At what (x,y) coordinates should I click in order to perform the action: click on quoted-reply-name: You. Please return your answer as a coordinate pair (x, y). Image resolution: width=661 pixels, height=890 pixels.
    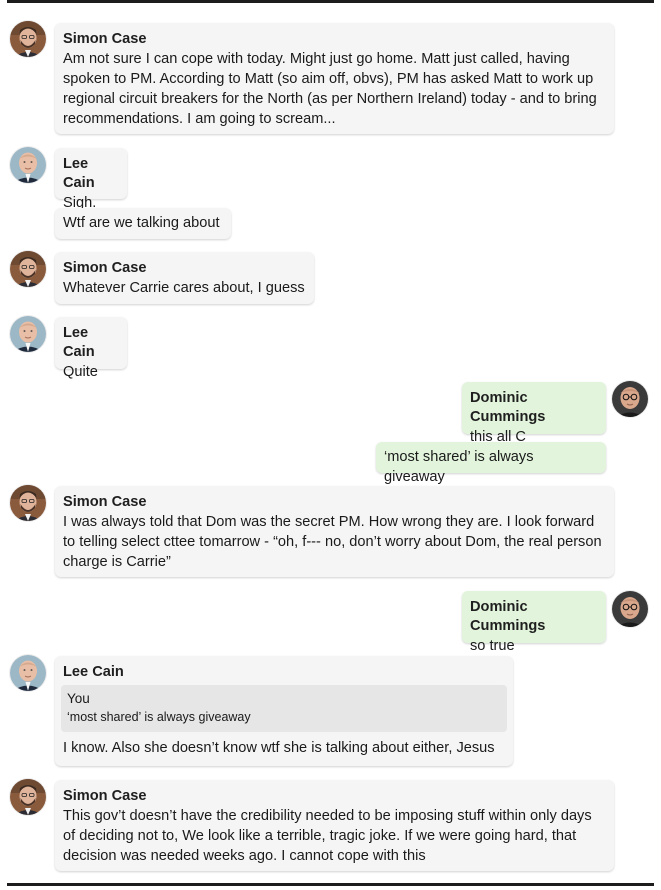
    Looking at the image, I should click on (78, 698).